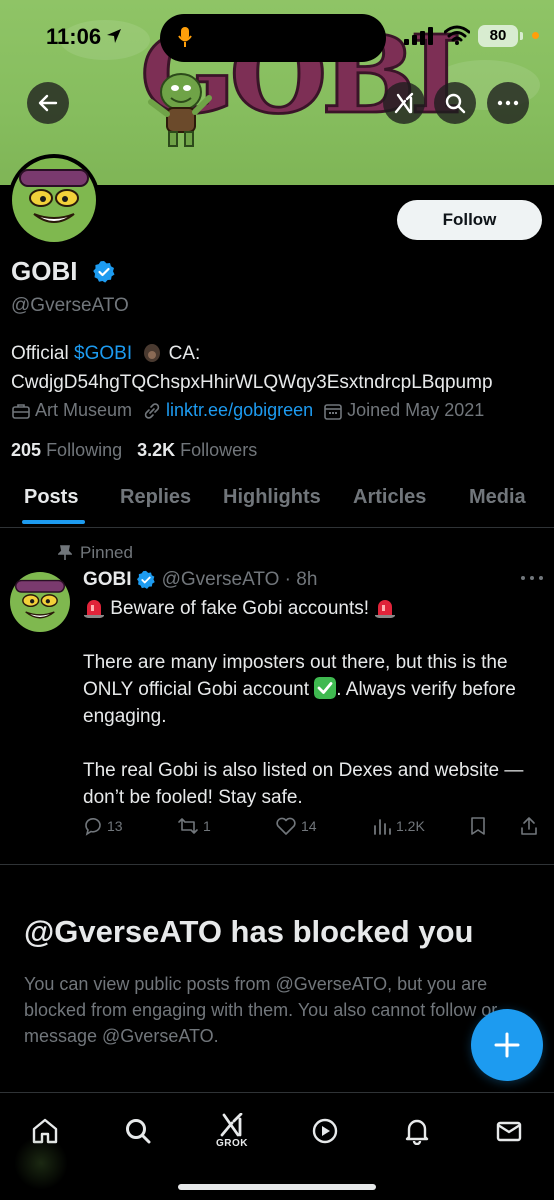 The width and height of the screenshot is (554, 1200). I want to click on wifi-icon, so click(457, 35).